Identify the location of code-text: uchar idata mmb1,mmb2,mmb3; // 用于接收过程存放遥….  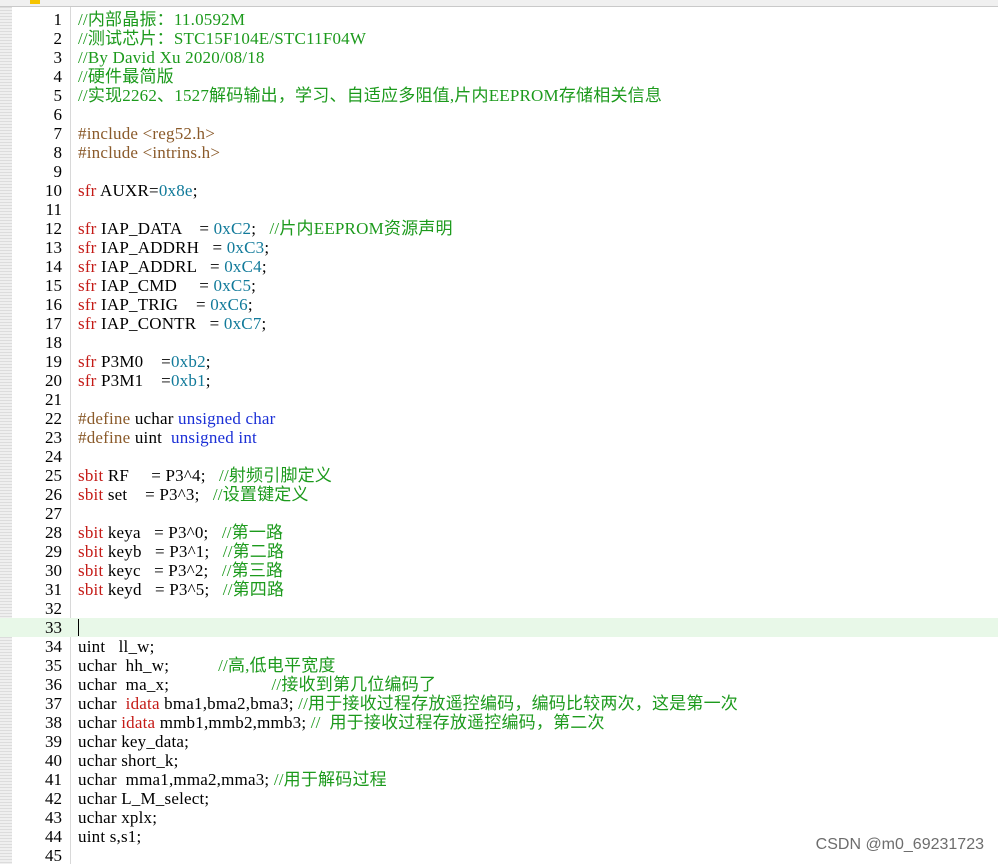
(341, 722).